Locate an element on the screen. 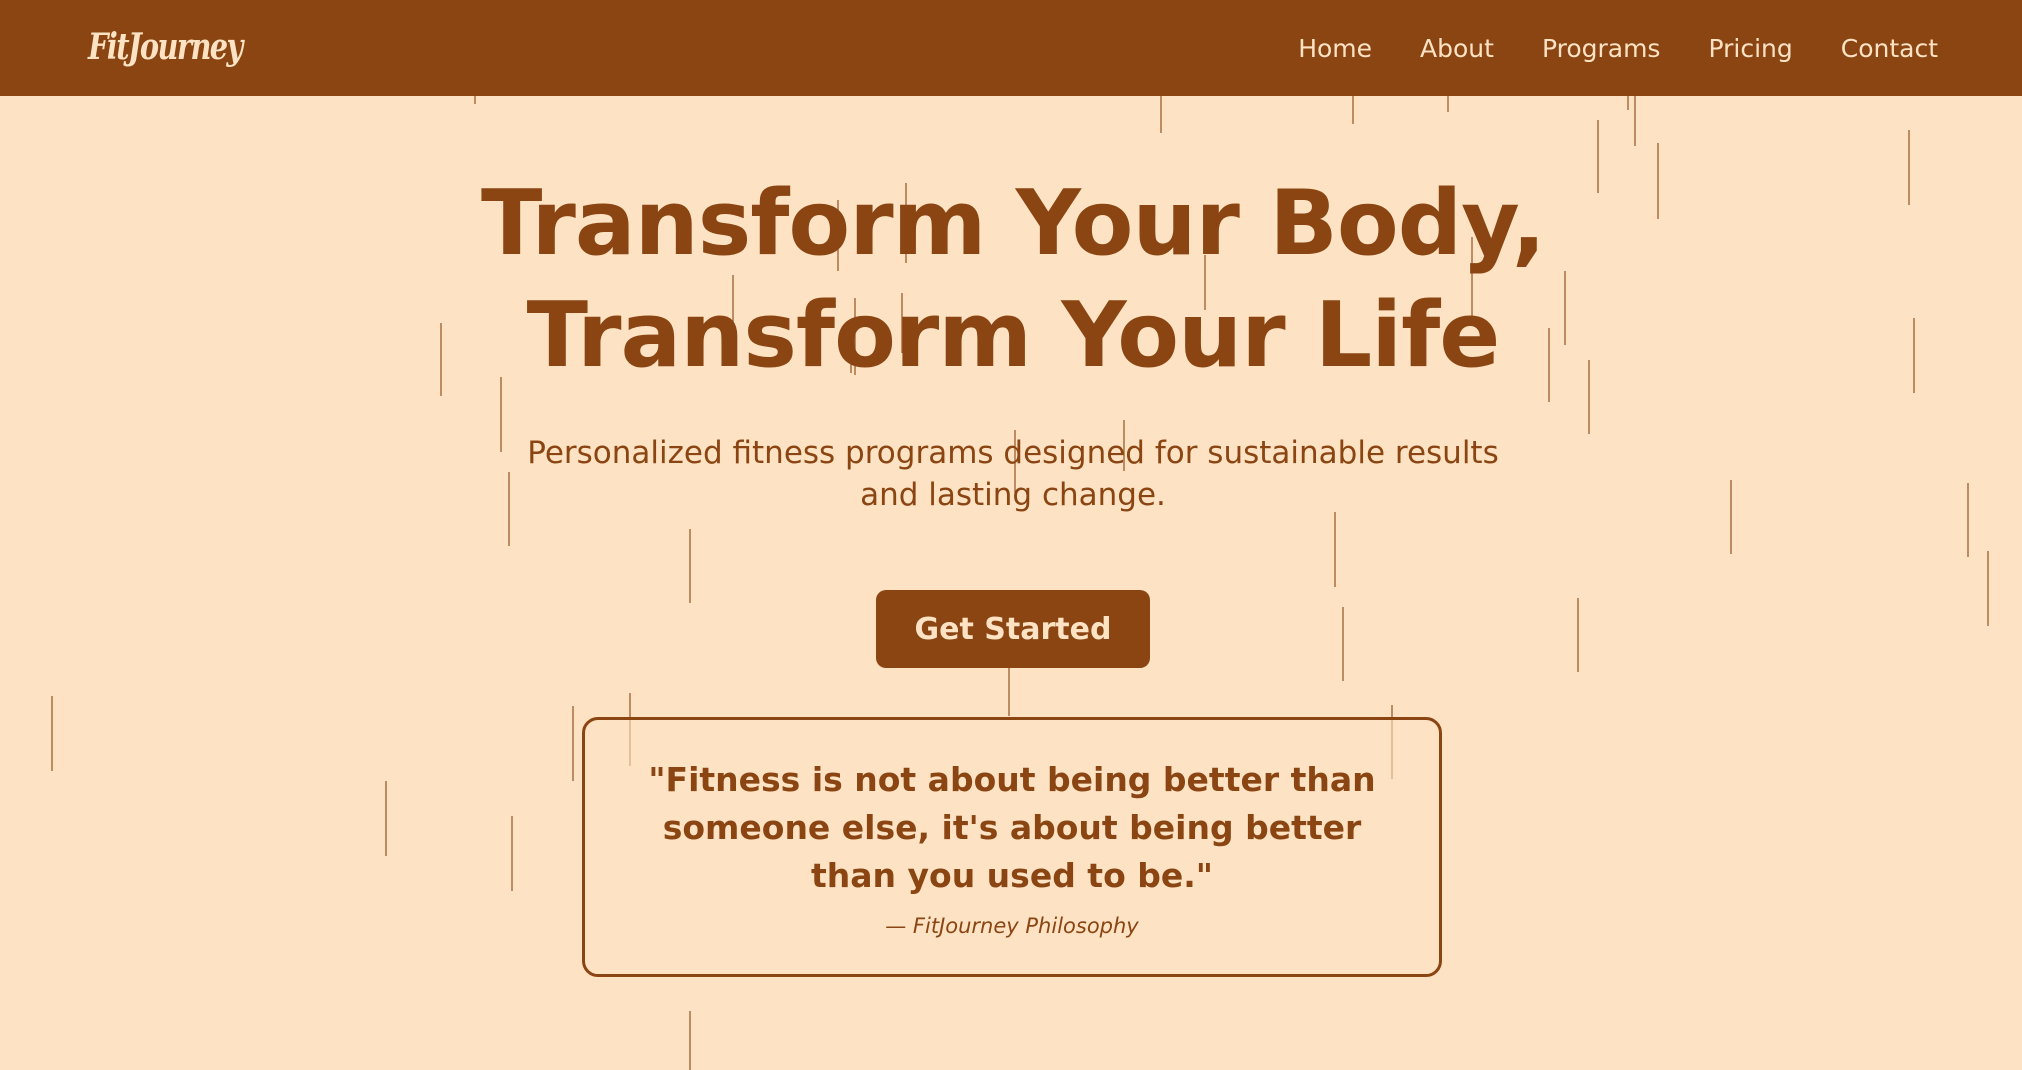  hero-headline-line-1: Transform Your Body, is located at coordinates (1013, 223).